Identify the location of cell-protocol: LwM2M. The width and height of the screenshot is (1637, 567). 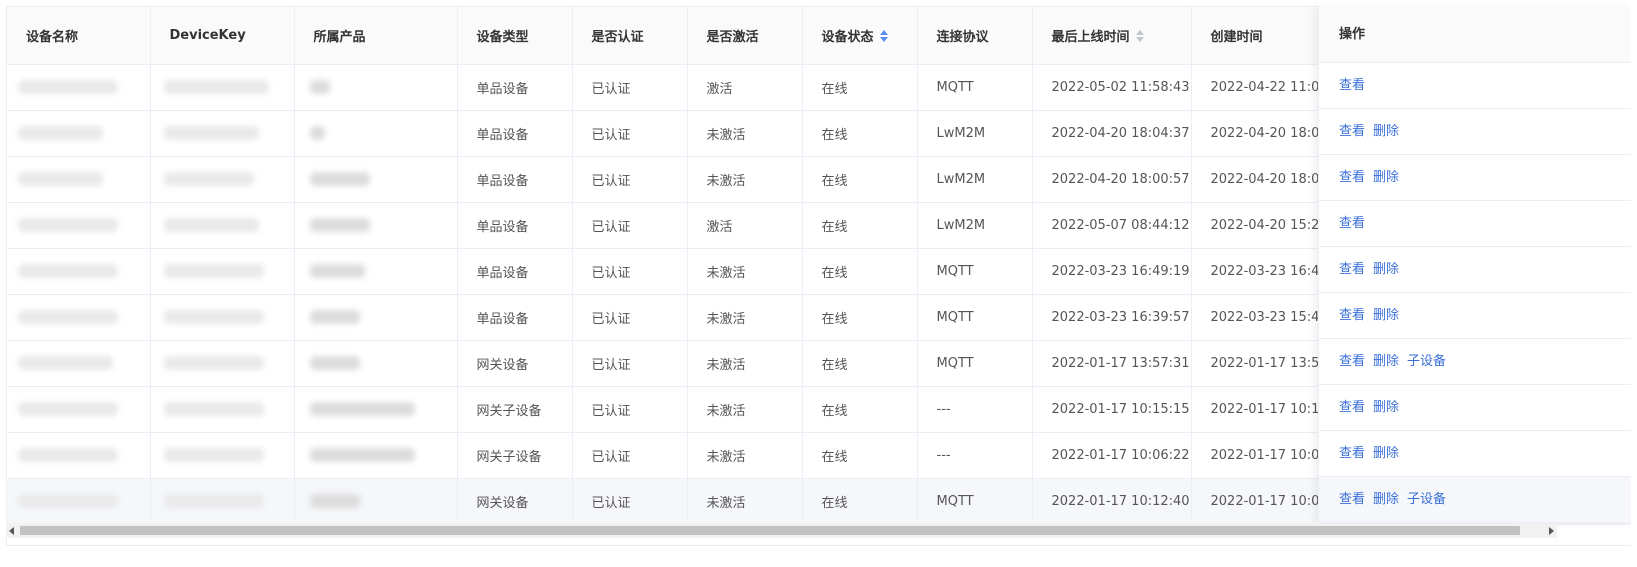
(975, 133).